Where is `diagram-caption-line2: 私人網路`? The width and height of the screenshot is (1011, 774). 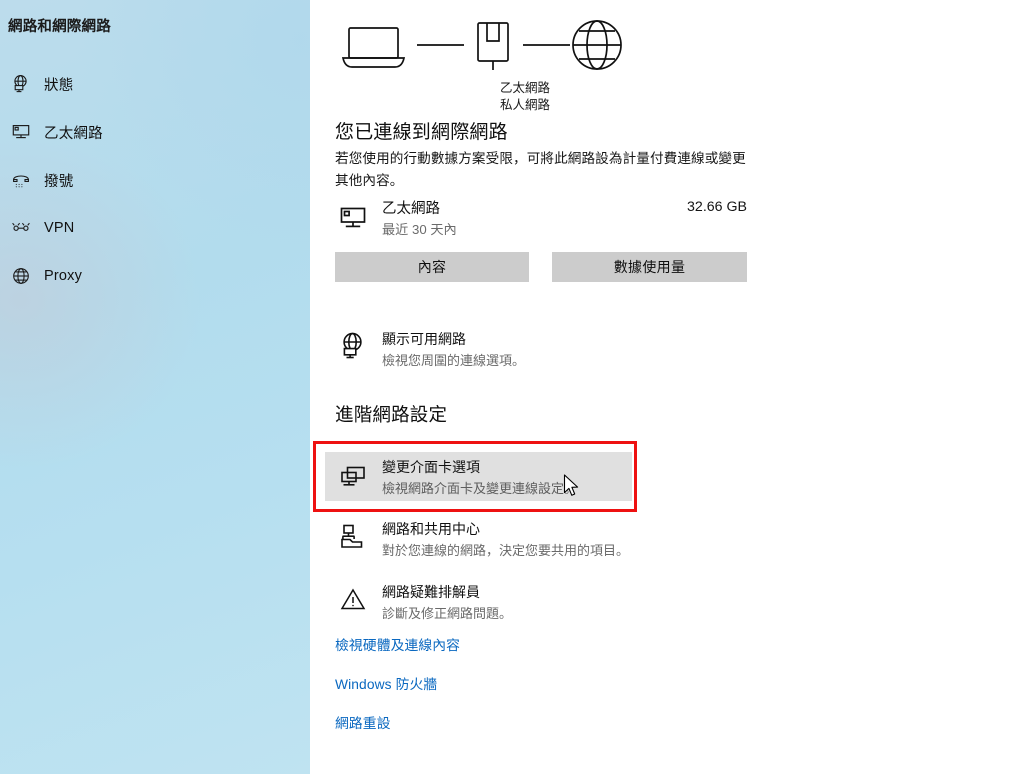
diagram-caption-line2: 私人網路 is located at coordinates (524, 105).